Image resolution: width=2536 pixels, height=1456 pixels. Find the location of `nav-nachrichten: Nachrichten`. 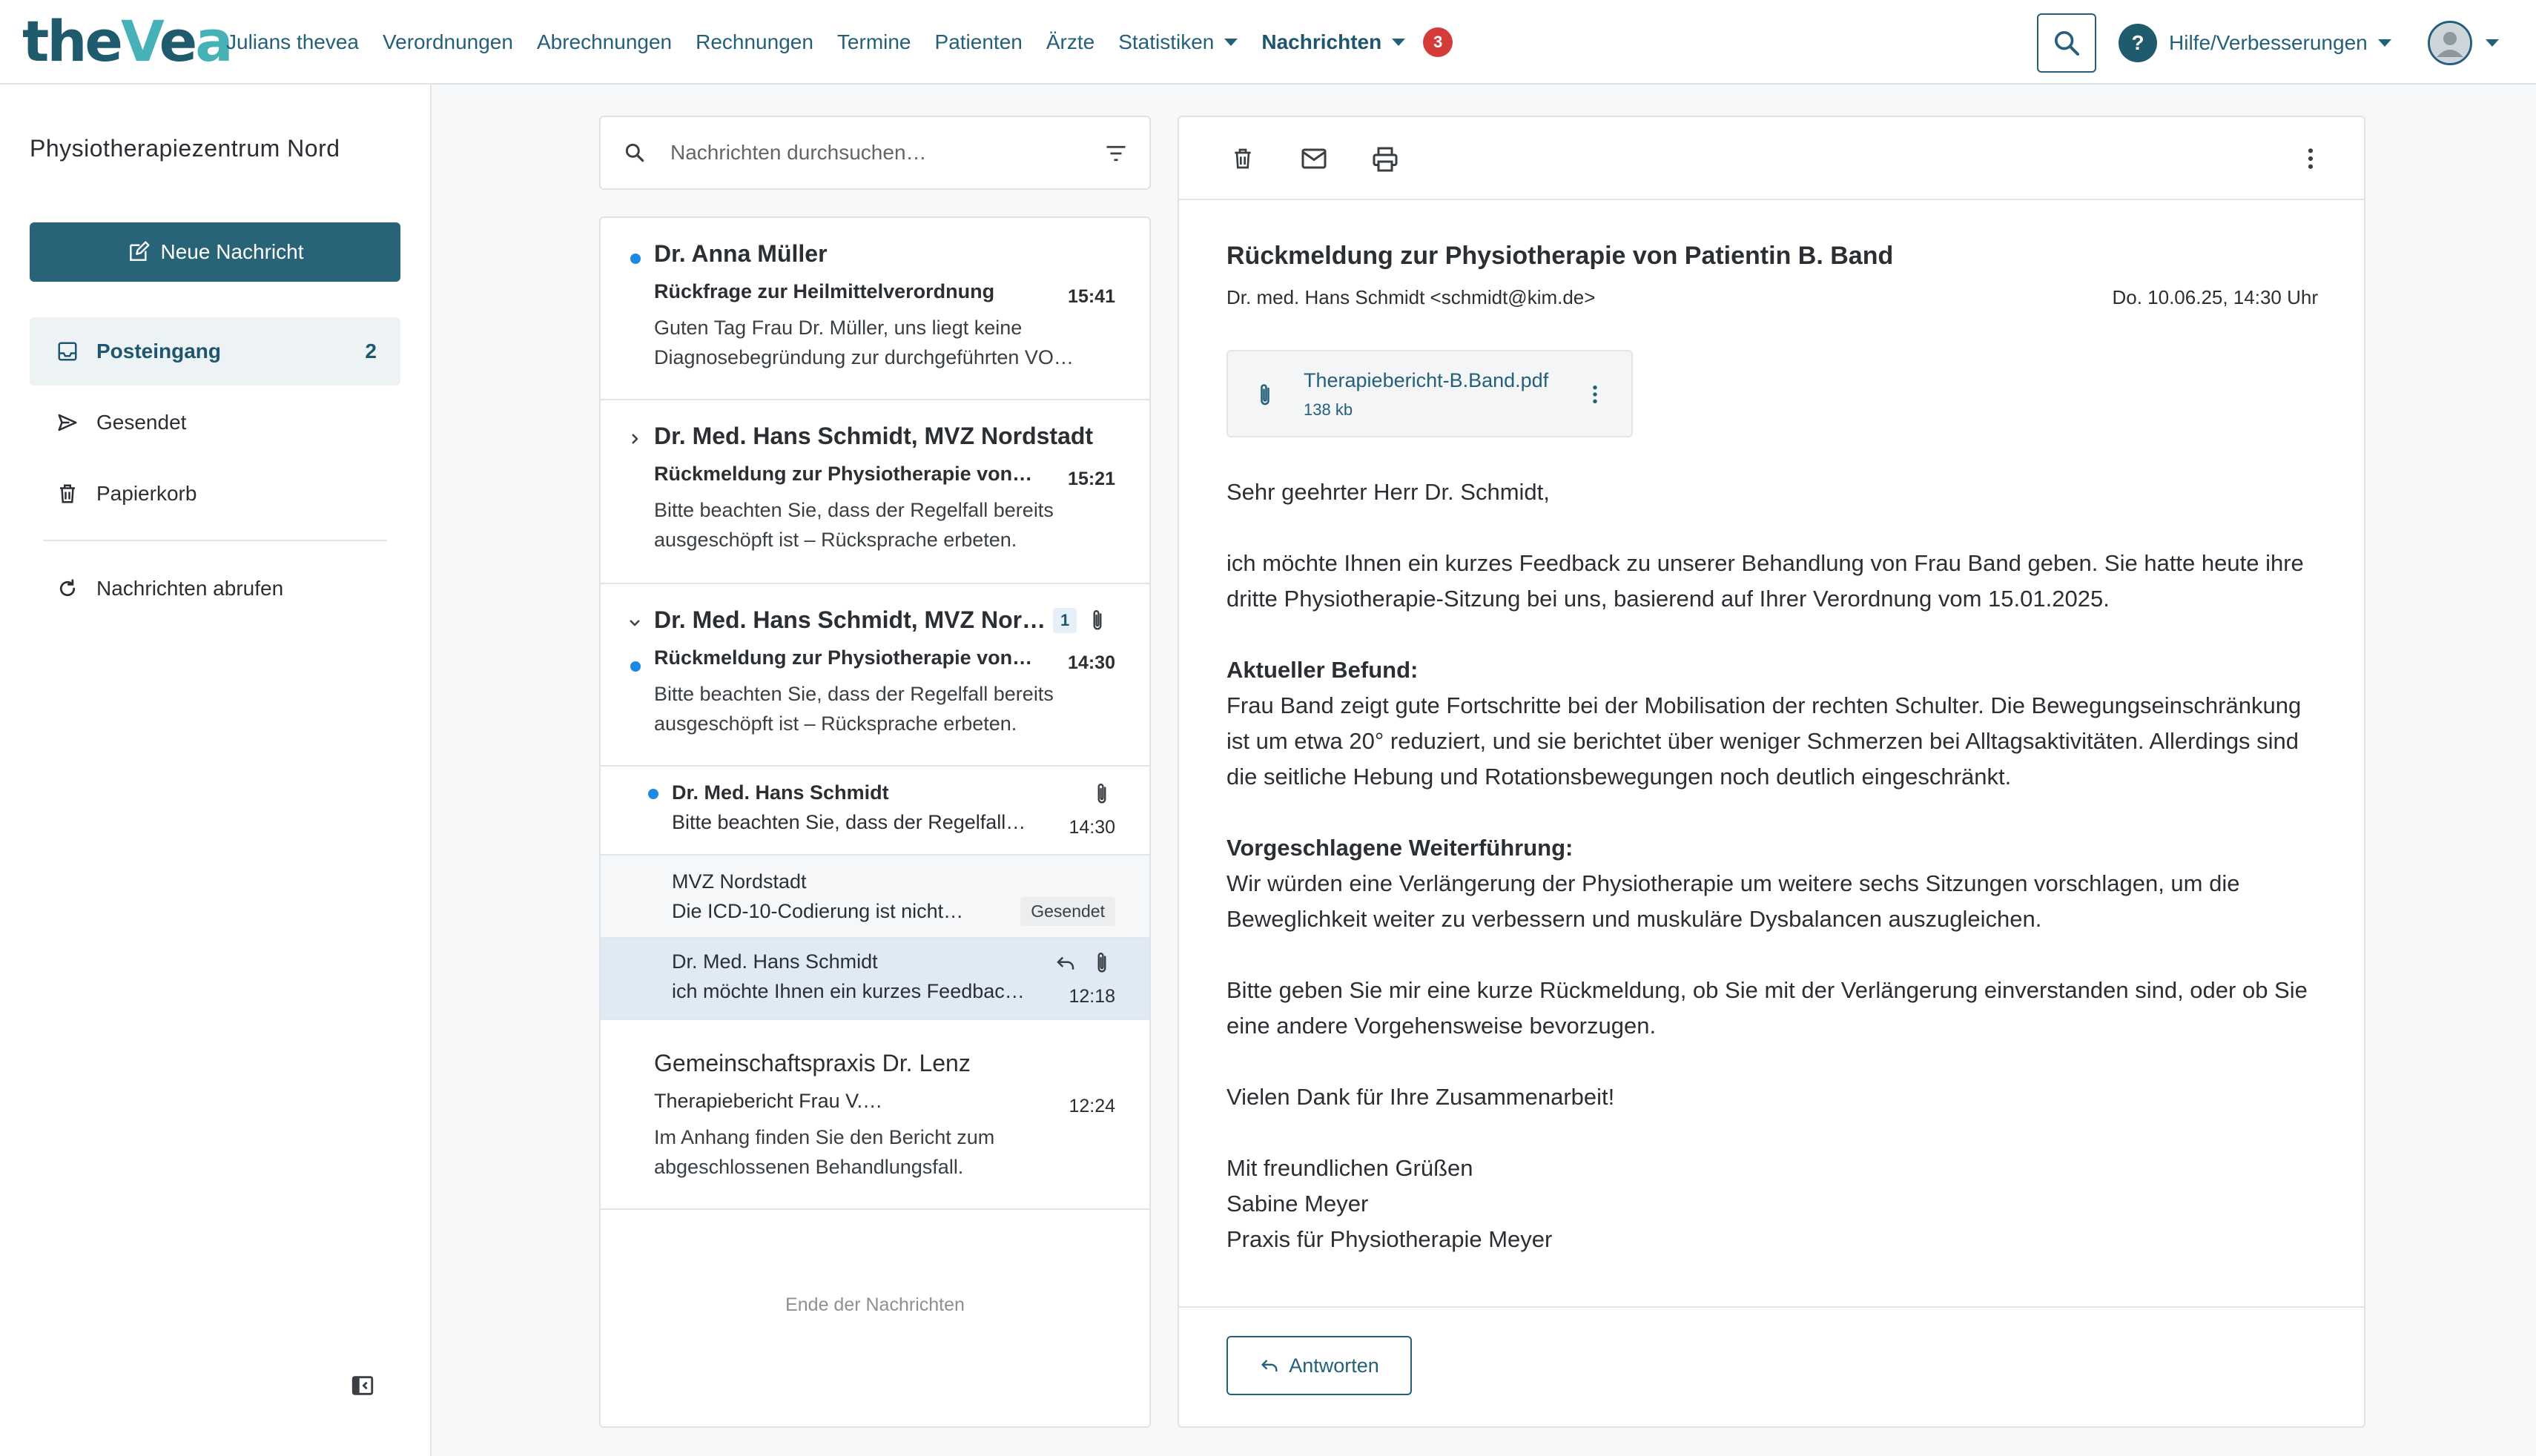

nav-nachrichten: Nachrichten is located at coordinates (1333, 42).